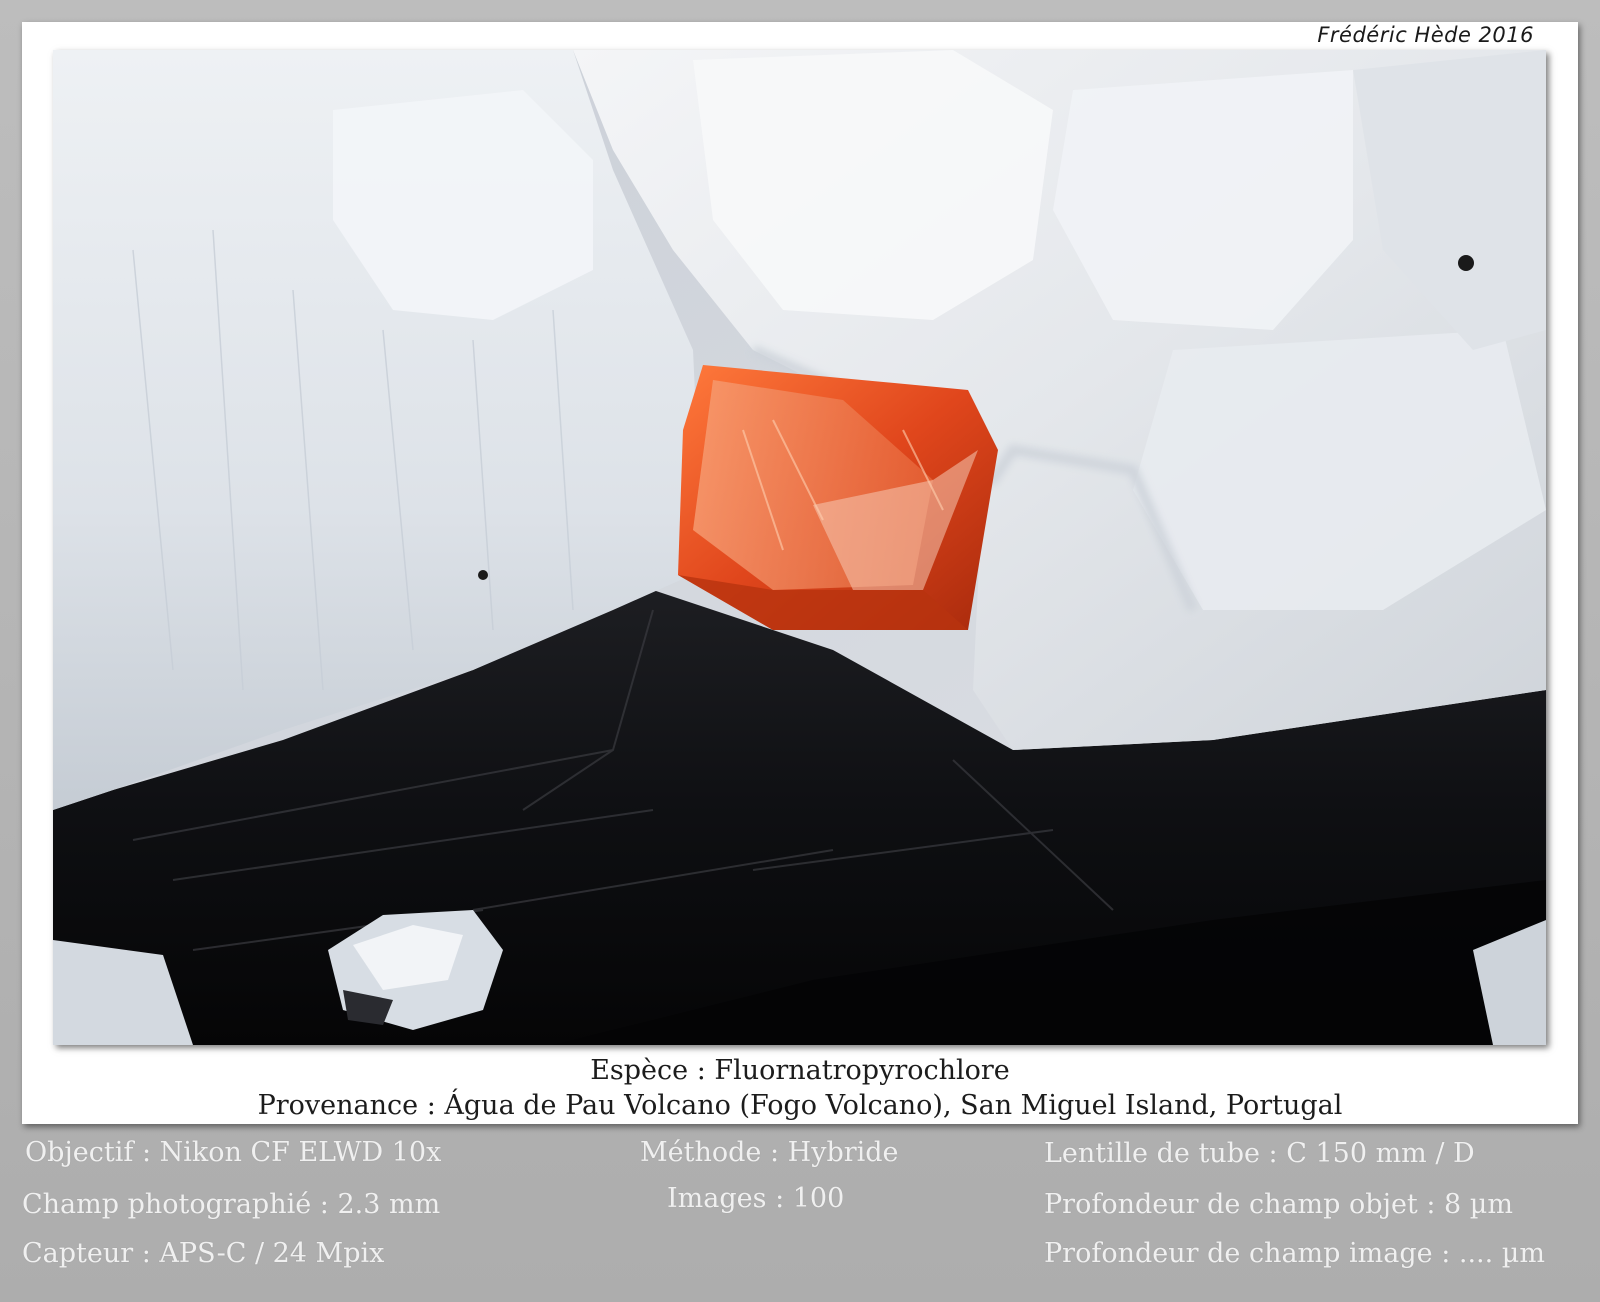  Describe the element at coordinates (1259, 1153) in the screenshot. I see `meta-tube-lens: Lentille de tube : C 150 mm / D` at that location.